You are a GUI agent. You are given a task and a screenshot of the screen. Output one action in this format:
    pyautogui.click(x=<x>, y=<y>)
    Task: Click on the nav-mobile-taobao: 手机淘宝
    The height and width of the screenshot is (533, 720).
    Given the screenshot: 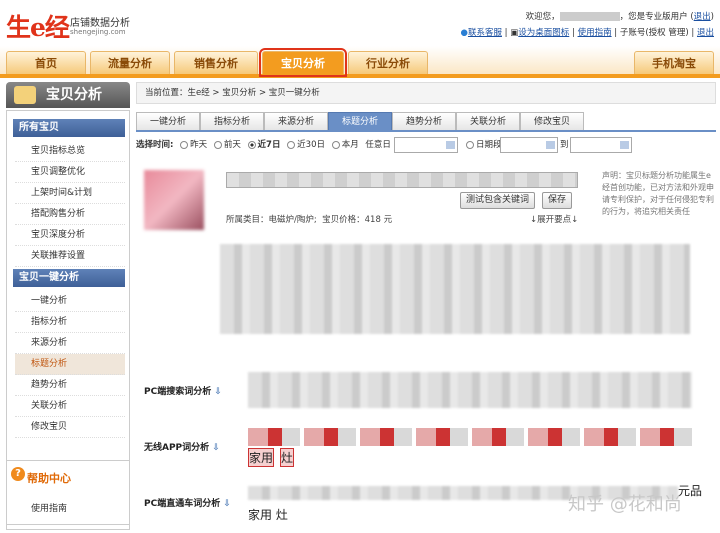 What is the action you would take?
    pyautogui.click(x=674, y=62)
    